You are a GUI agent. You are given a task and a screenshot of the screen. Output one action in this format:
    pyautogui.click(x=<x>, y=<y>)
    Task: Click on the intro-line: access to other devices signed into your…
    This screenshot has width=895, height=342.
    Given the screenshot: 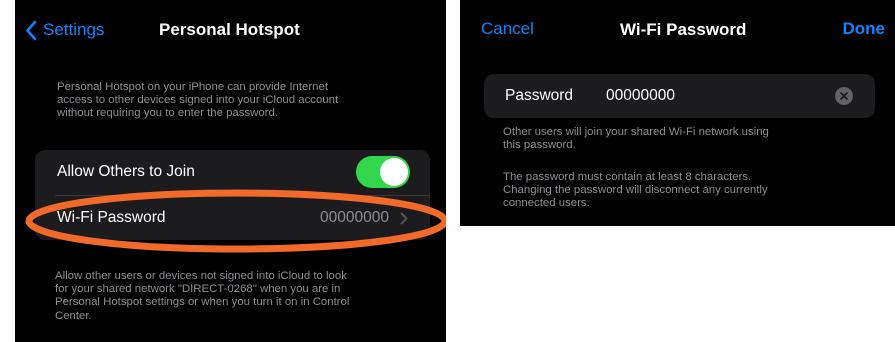 What is the action you would take?
    pyautogui.click(x=198, y=100)
    